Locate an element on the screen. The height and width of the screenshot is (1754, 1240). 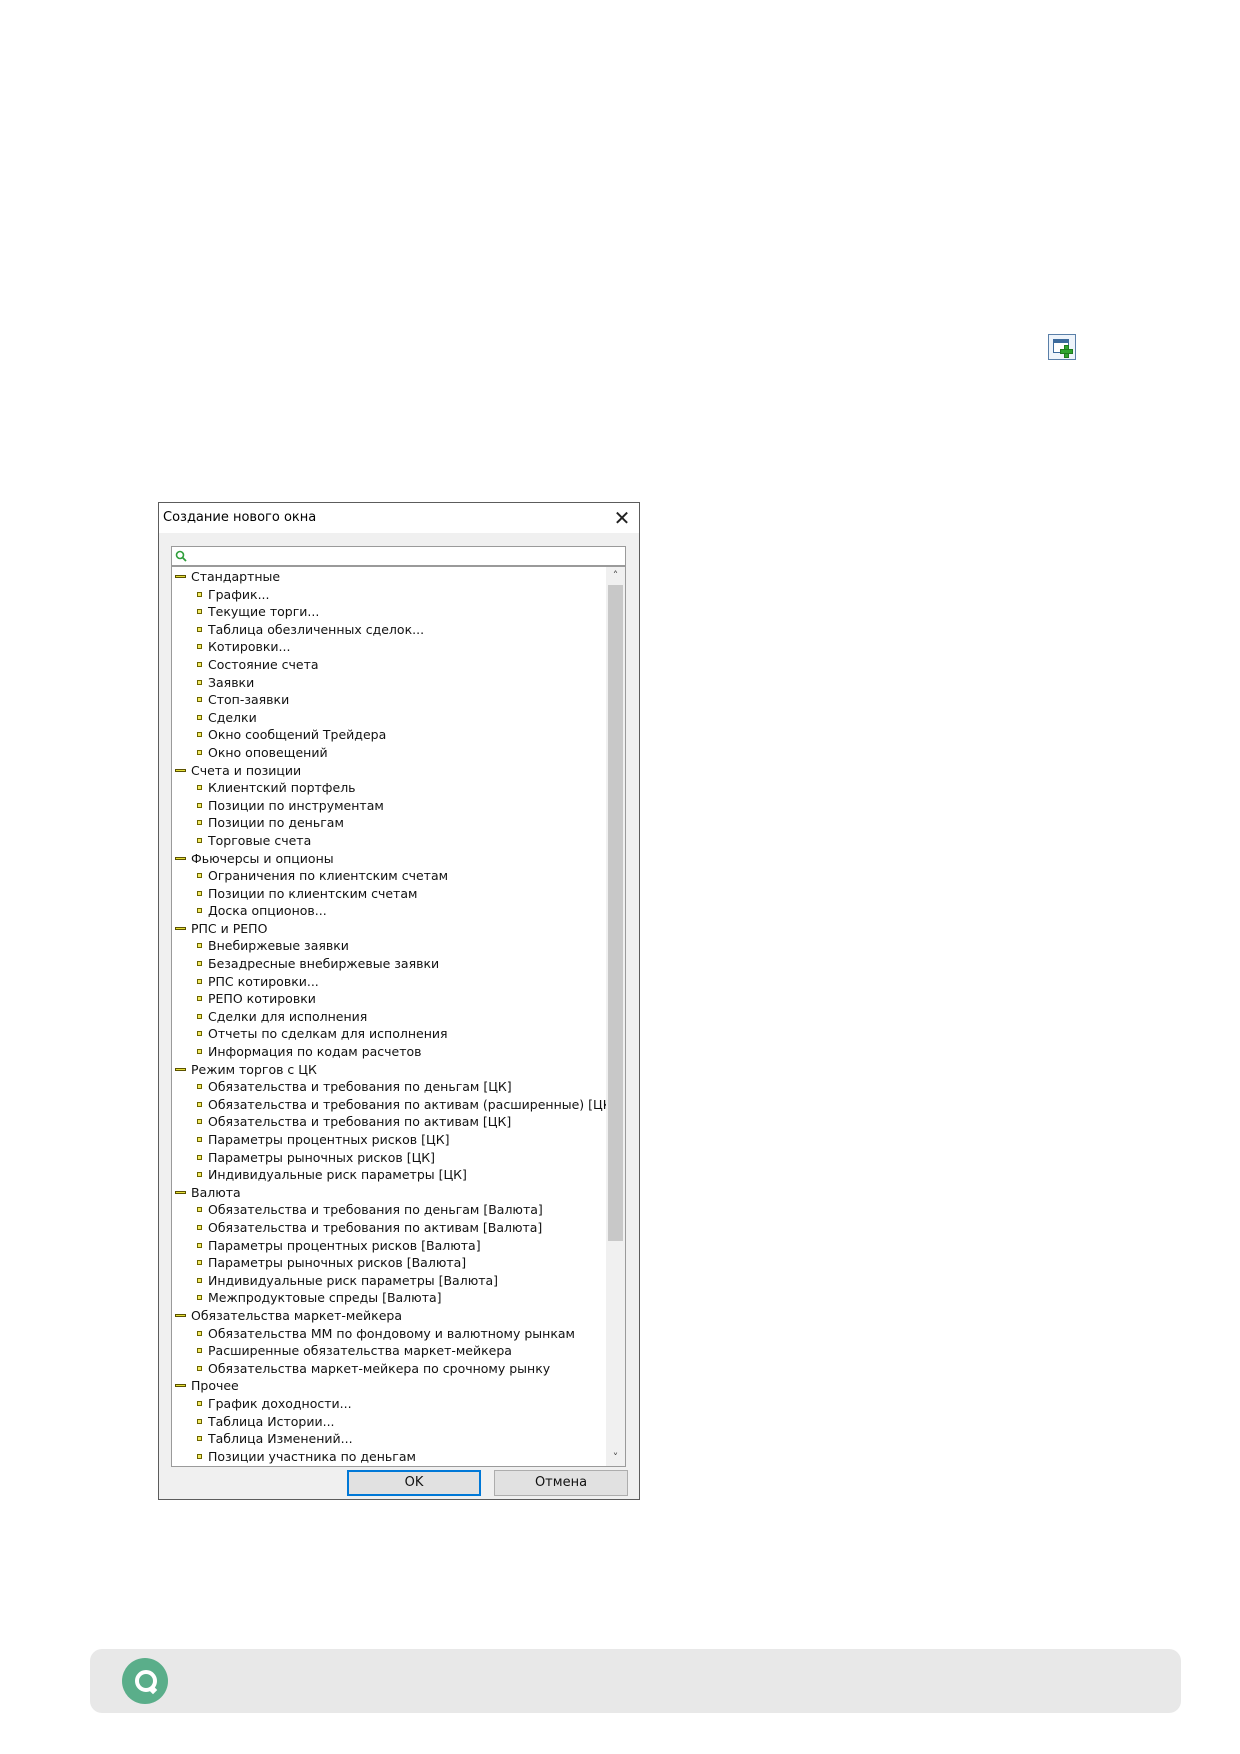
tree-item: Внебиржевые заявки is located at coordinates (389, 946).